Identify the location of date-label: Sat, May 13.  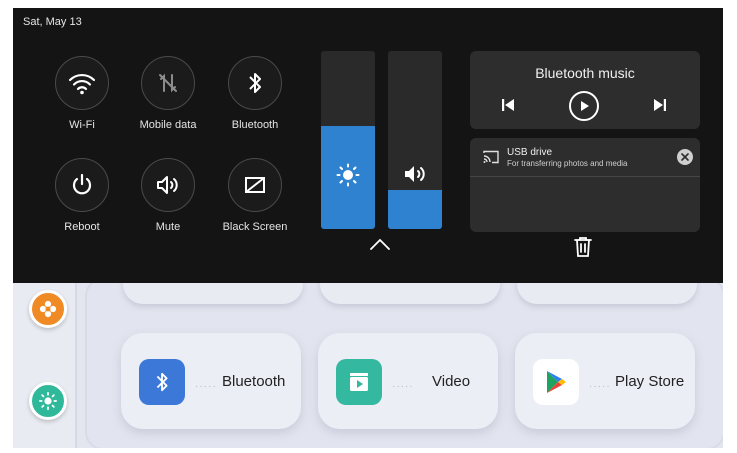
(52, 22).